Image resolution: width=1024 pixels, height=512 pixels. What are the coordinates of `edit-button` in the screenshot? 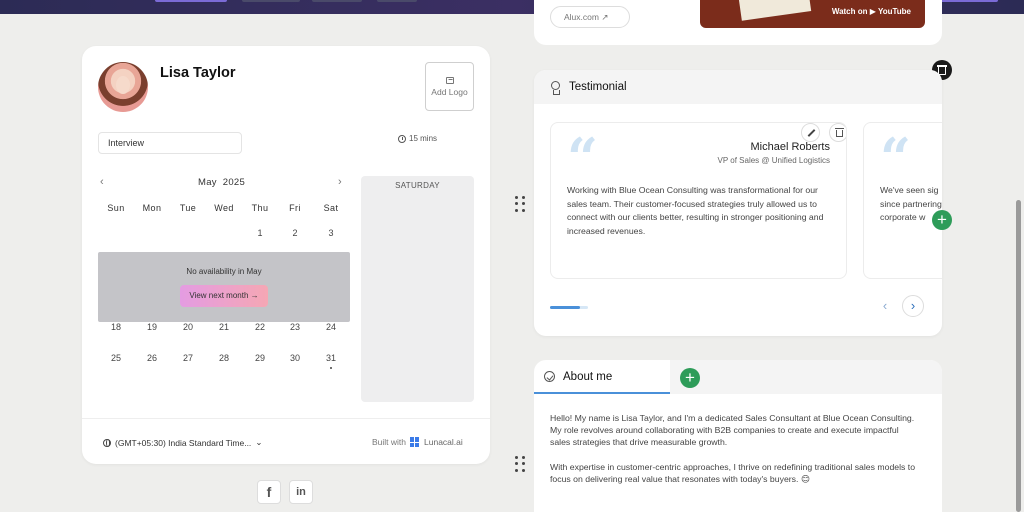 It's located at (810, 132).